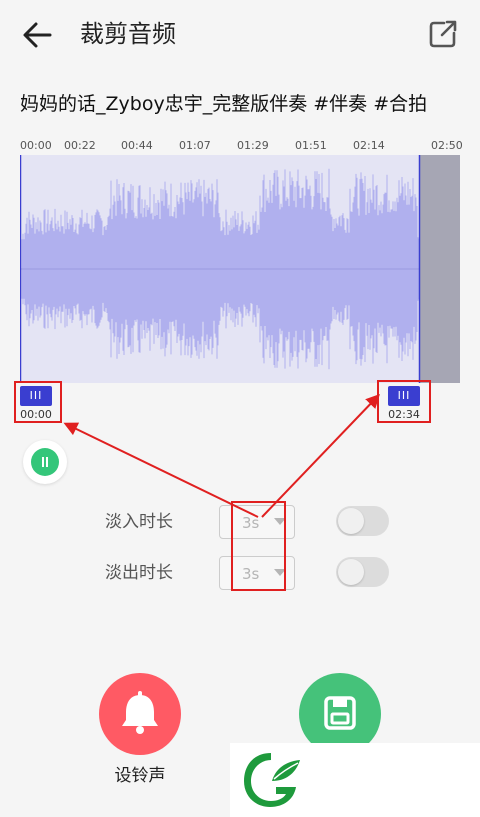 This screenshot has height=817, width=480. What do you see at coordinates (258, 546) in the screenshot?
I see `annotation-box-duration` at bounding box center [258, 546].